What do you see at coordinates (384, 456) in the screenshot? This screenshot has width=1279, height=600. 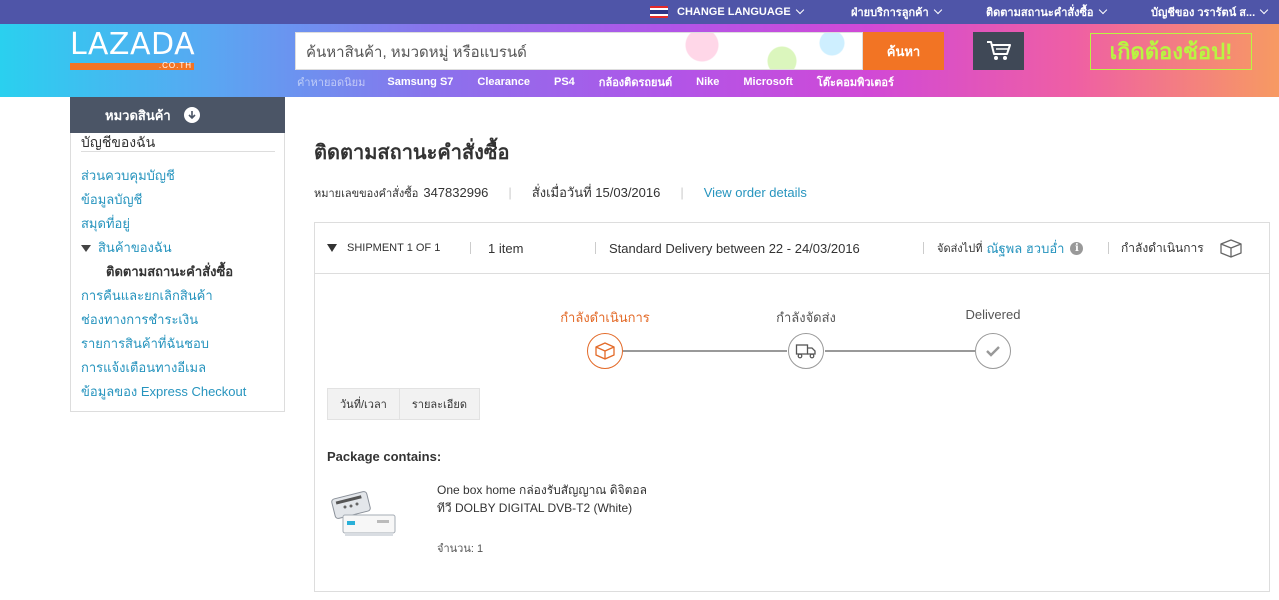 I see `package-contains-title: Package contains:` at bounding box center [384, 456].